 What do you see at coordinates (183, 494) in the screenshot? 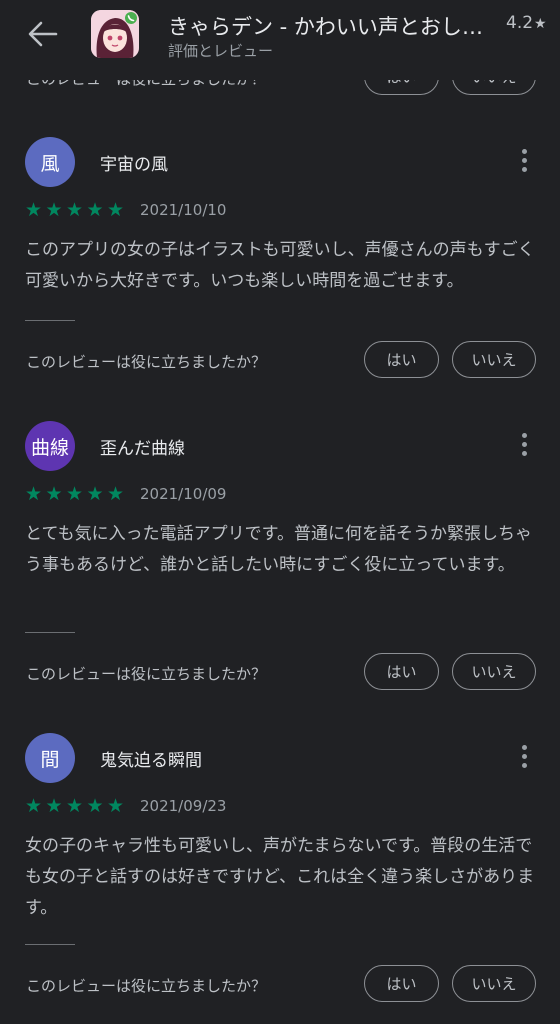
I see `review-date: 2021/10/09` at bounding box center [183, 494].